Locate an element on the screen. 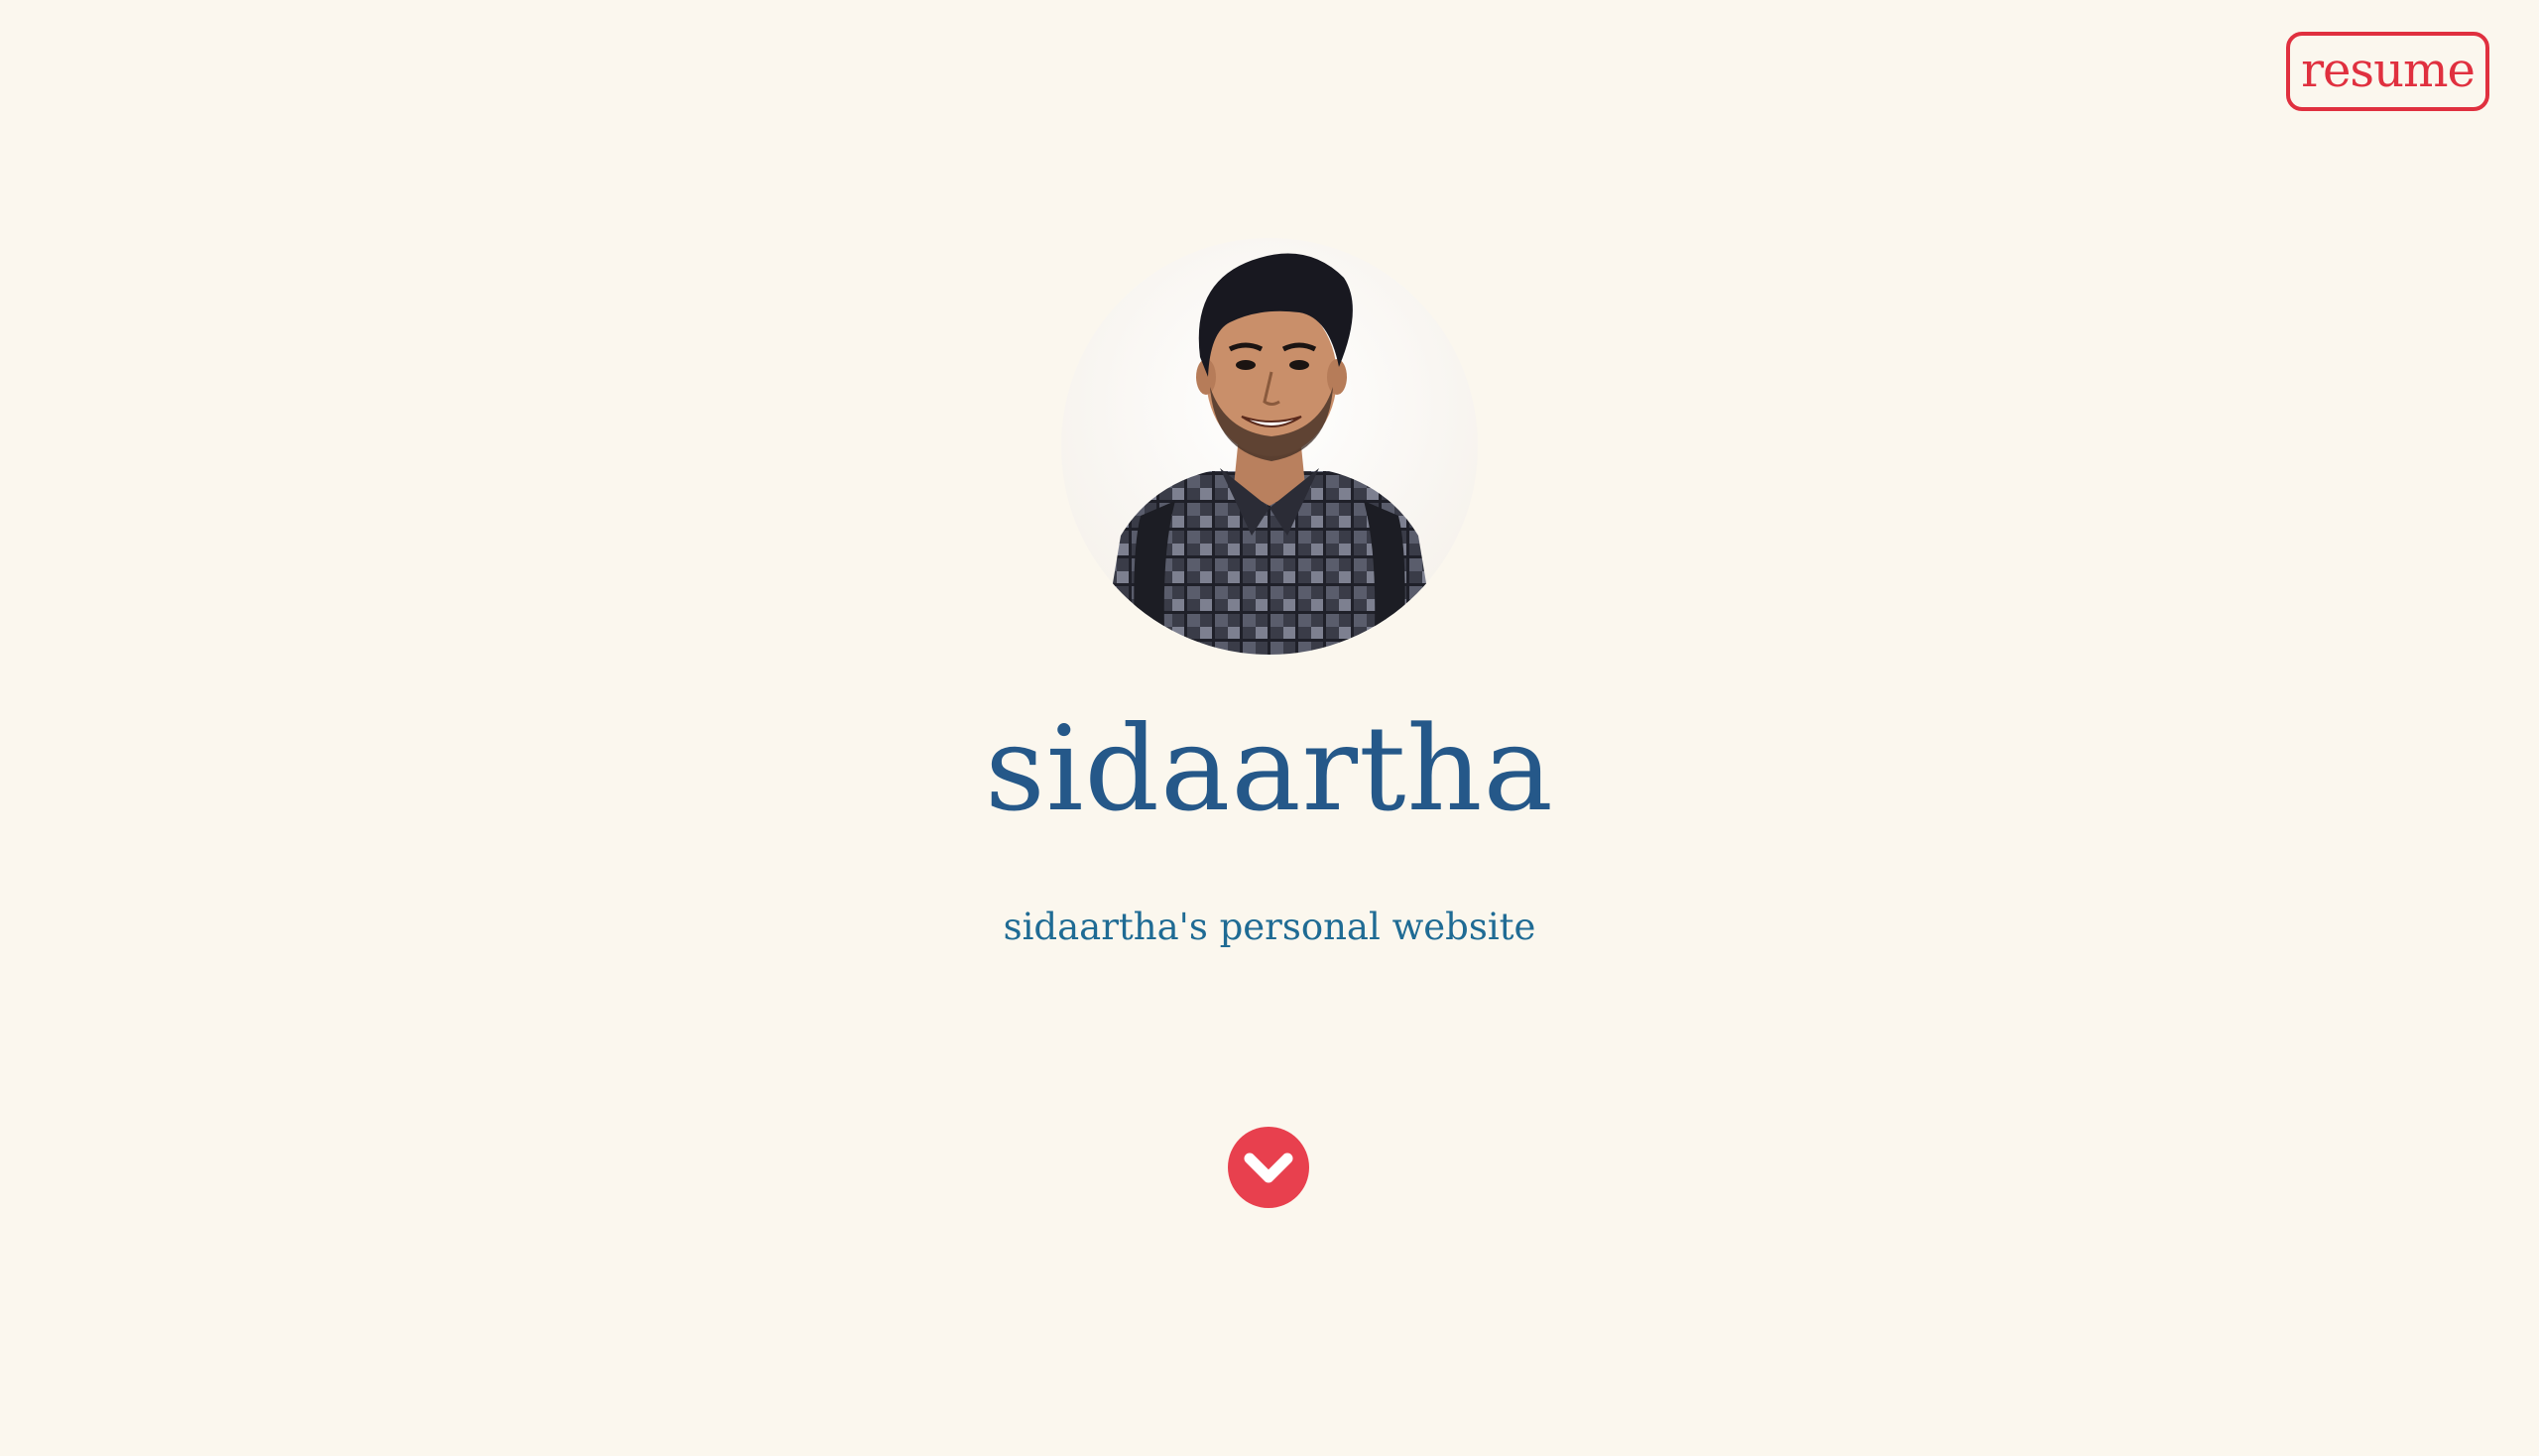 The height and width of the screenshot is (1456, 2539). chevron-down-icon is located at coordinates (1269, 1168).